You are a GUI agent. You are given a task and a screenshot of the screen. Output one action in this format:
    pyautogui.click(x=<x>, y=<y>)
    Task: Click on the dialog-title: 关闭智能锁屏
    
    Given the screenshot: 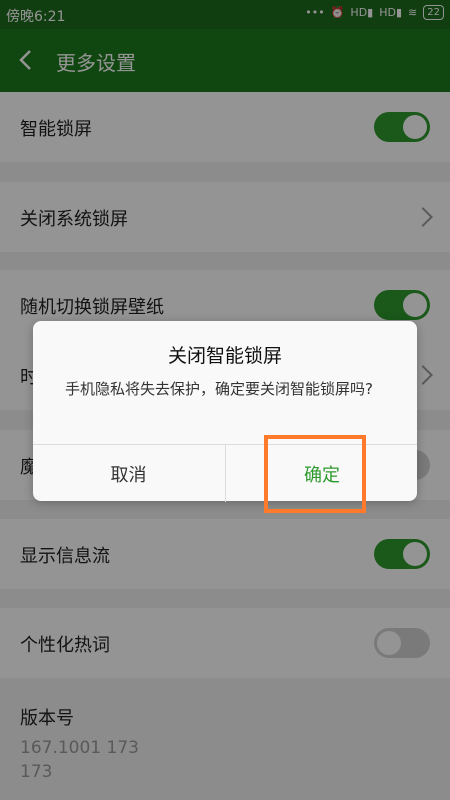 What is the action you would take?
    pyautogui.click(x=224, y=356)
    